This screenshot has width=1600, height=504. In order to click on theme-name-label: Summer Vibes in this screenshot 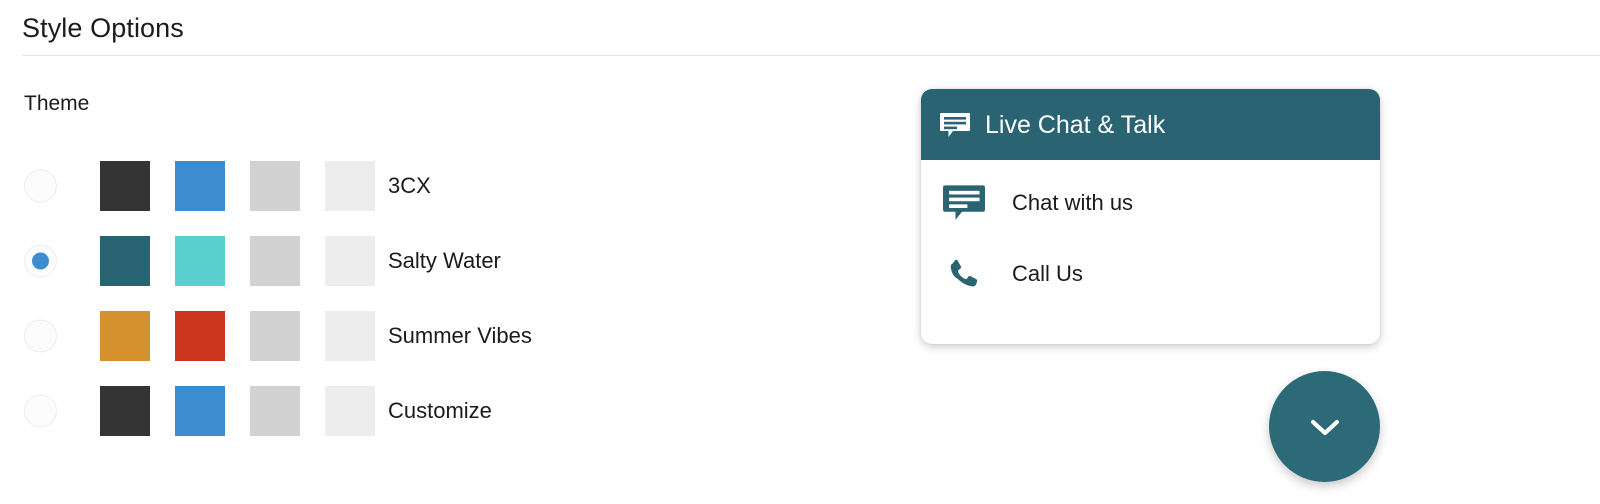, I will do `click(460, 335)`.